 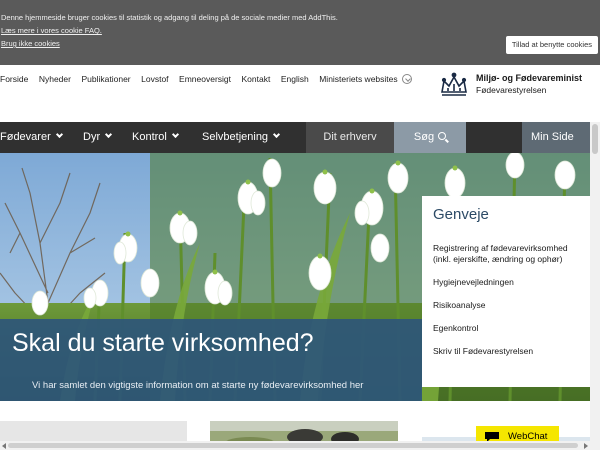 I want to click on crown-icon, so click(x=454, y=84).